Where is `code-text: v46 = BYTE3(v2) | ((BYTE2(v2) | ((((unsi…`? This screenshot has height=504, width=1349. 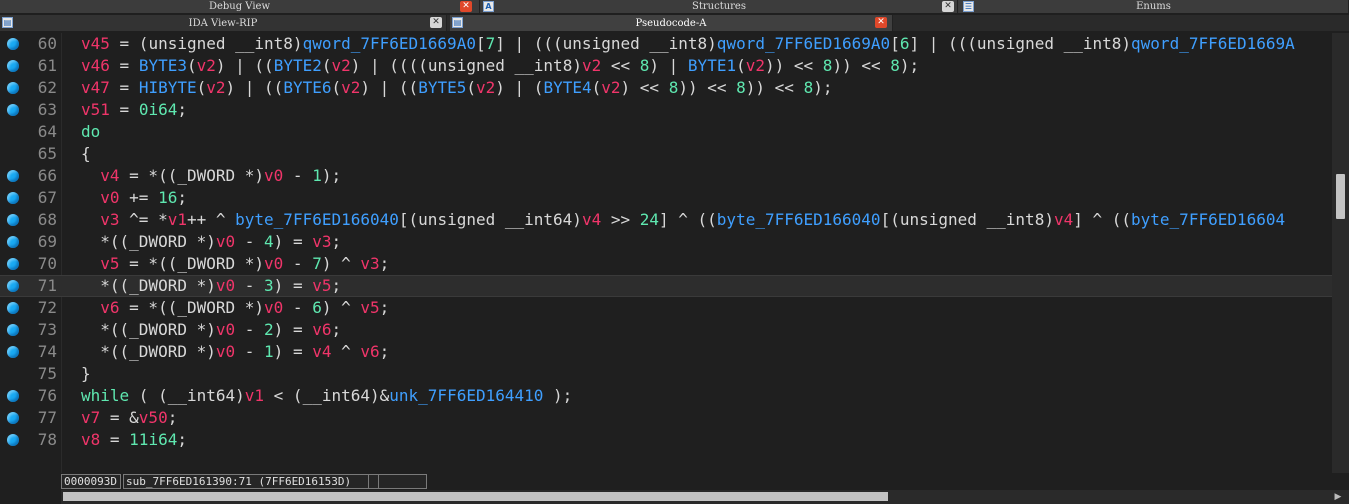
code-text: v46 = BYTE3(v2) | ((BYTE2(v2) | ((((unsi… is located at coordinates (500, 66).